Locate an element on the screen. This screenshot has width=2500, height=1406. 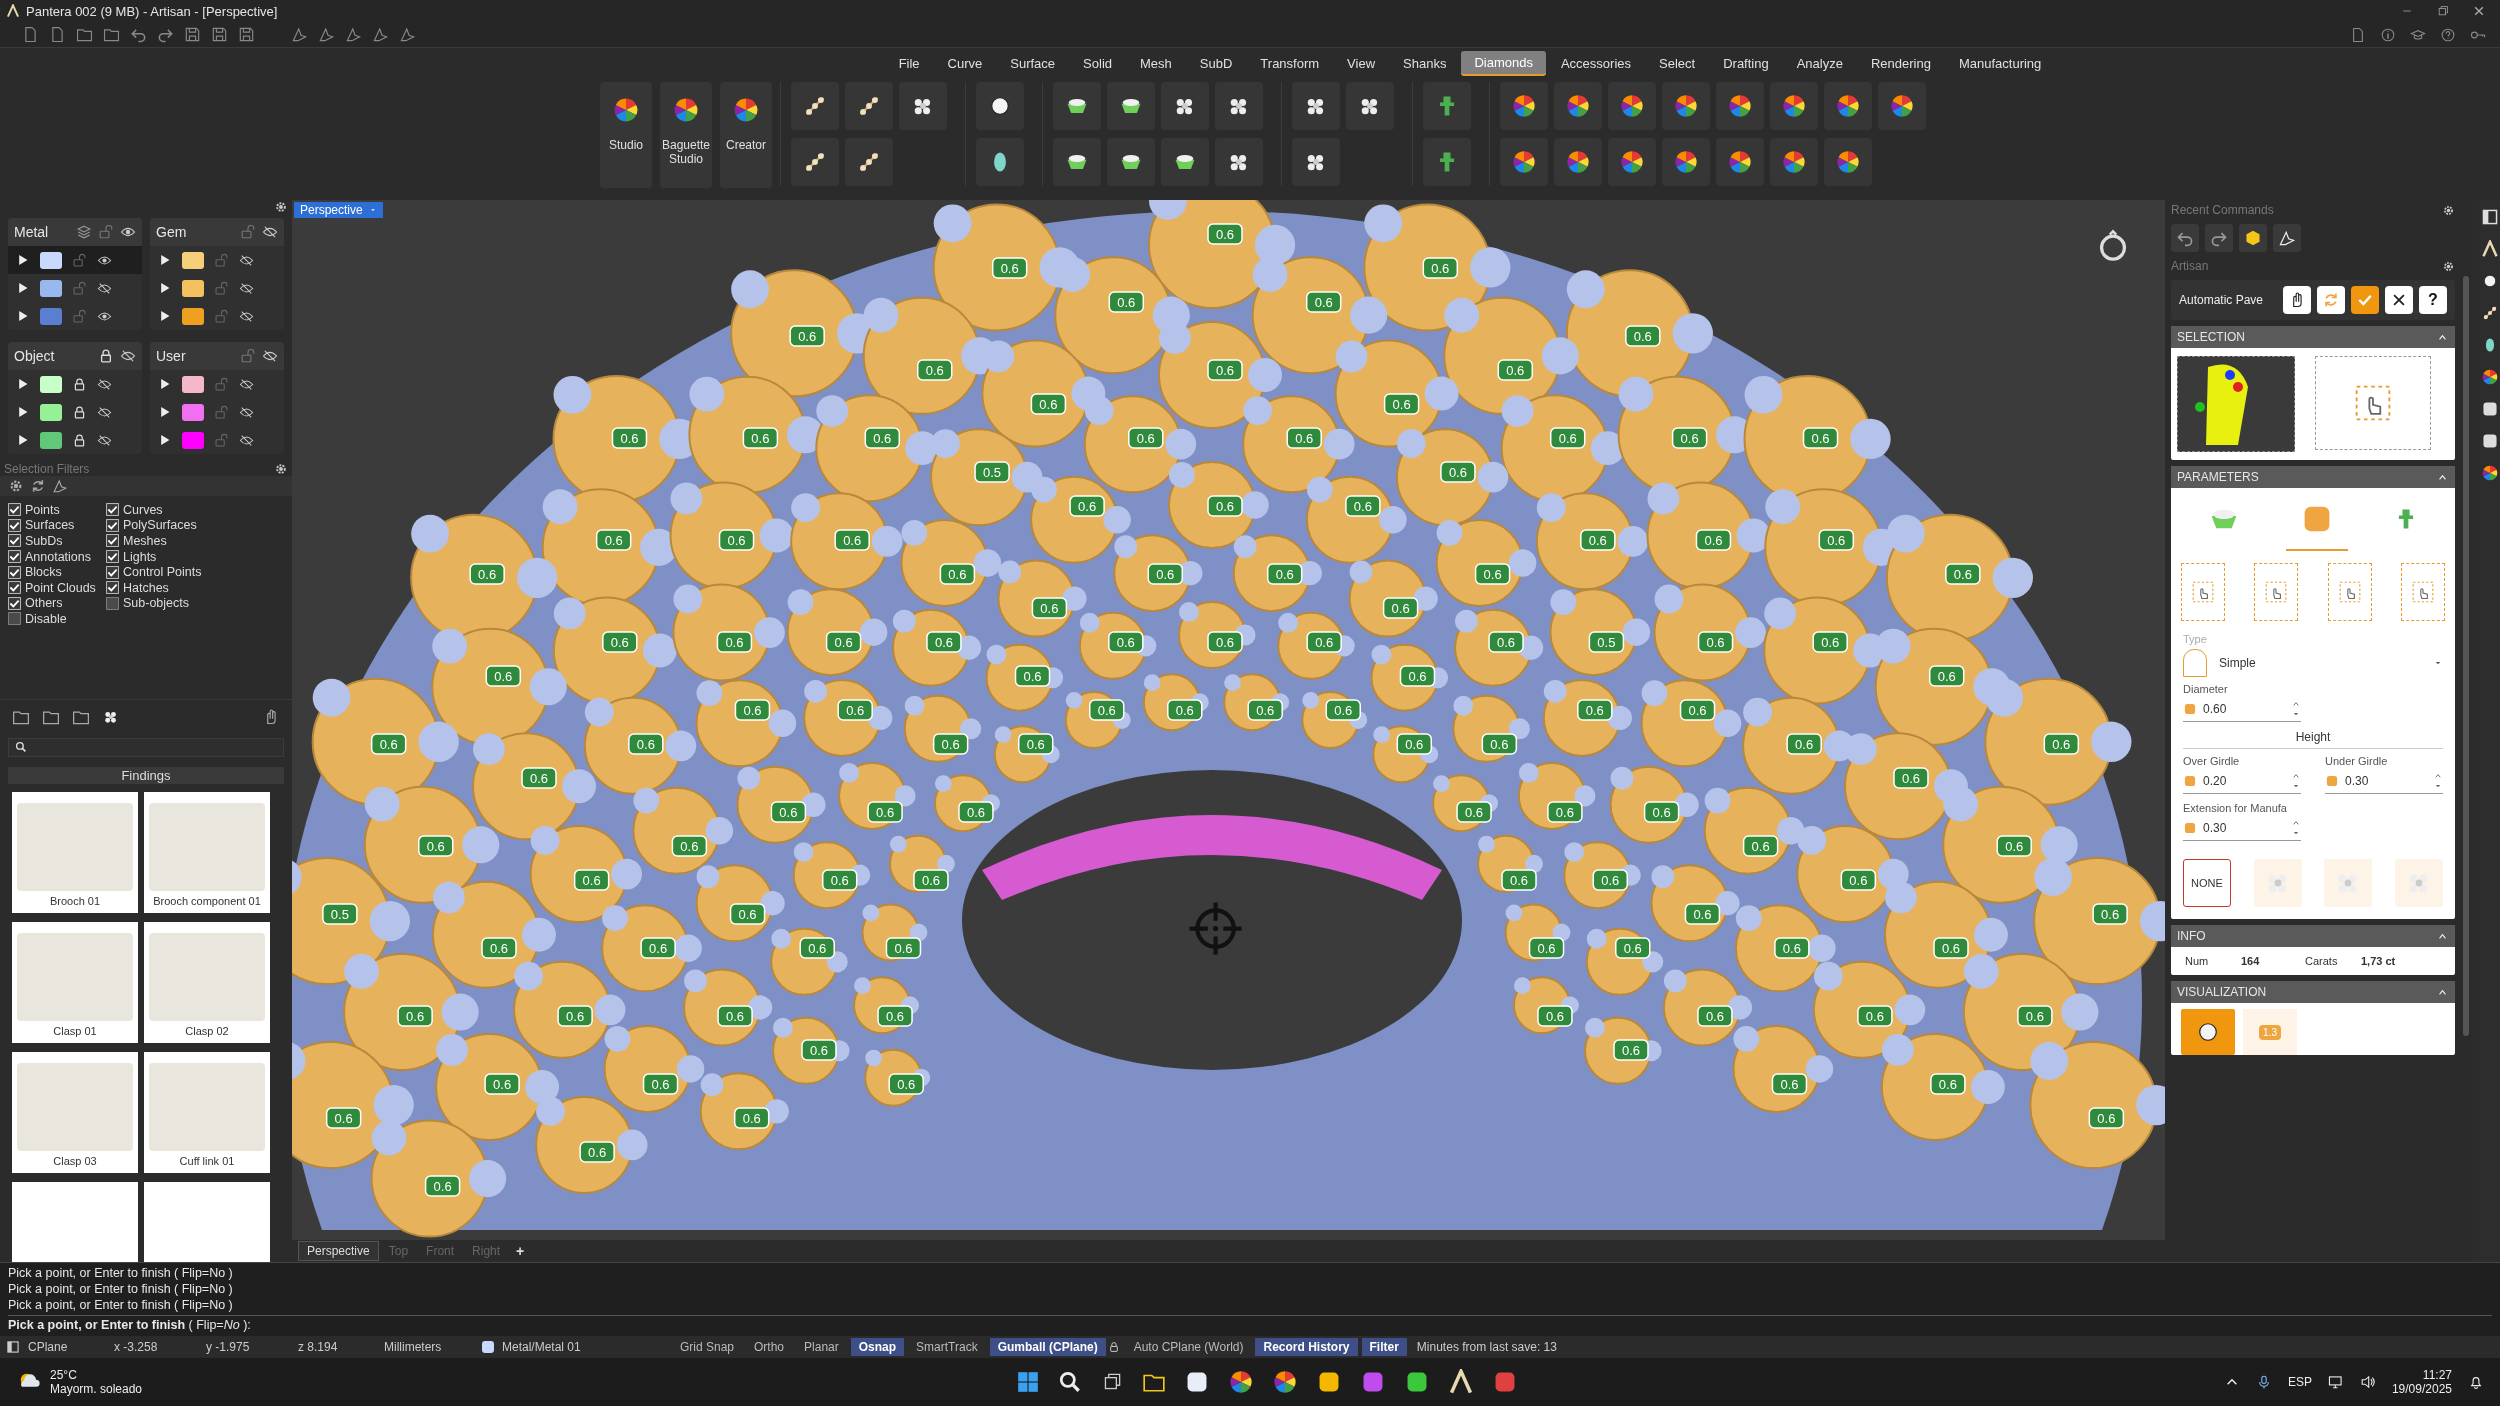
command-prompt: Pick a point, or Enter to finish ( Flip=No ): is located at coordinates (1250, 1324).